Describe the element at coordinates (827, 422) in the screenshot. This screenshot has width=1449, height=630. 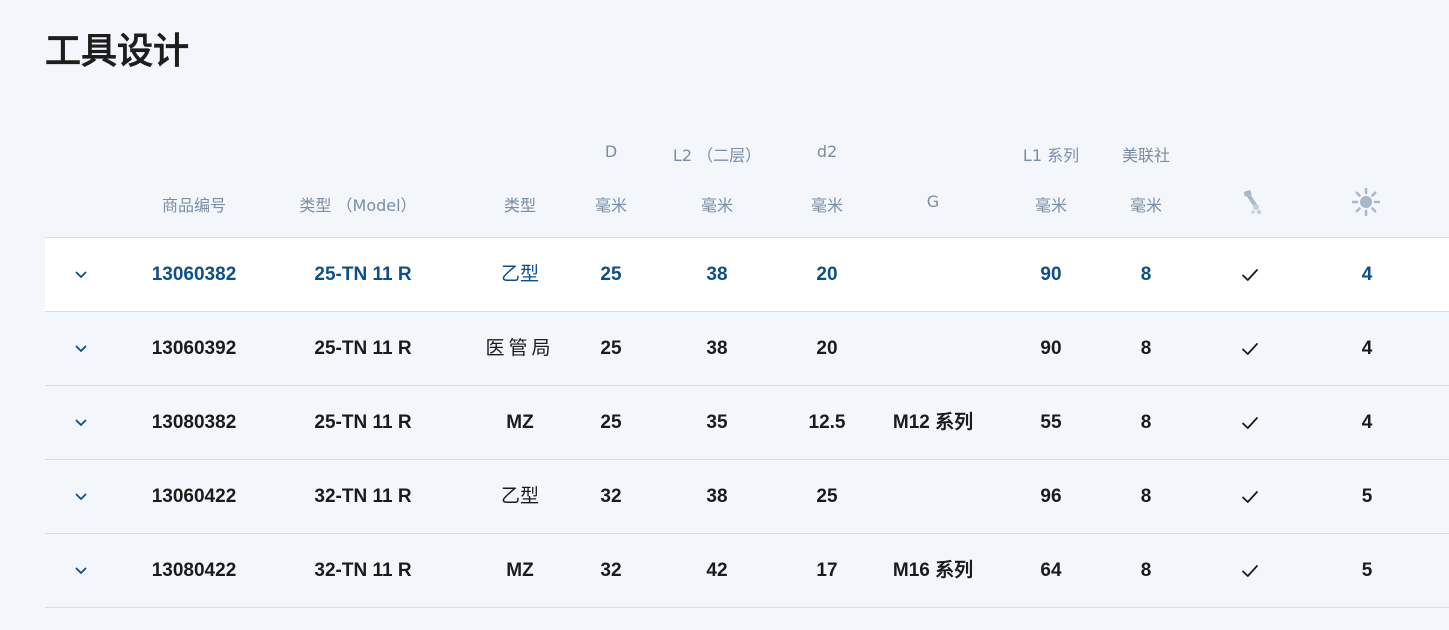
I see `d2-cell: 12.5` at that location.